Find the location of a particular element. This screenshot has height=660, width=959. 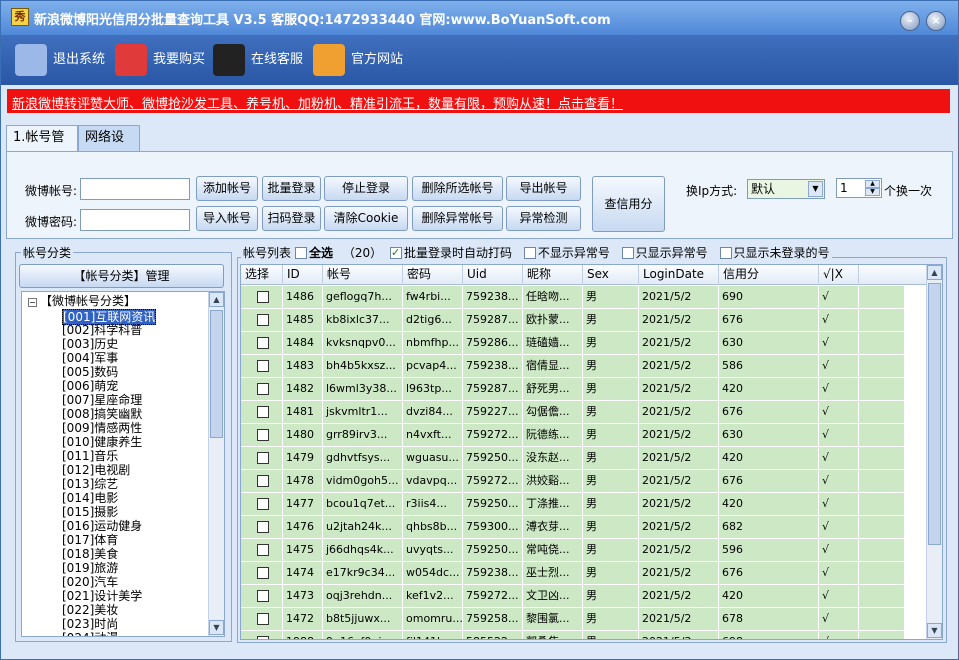

category-item: [014]电影 is located at coordinates (90, 498).